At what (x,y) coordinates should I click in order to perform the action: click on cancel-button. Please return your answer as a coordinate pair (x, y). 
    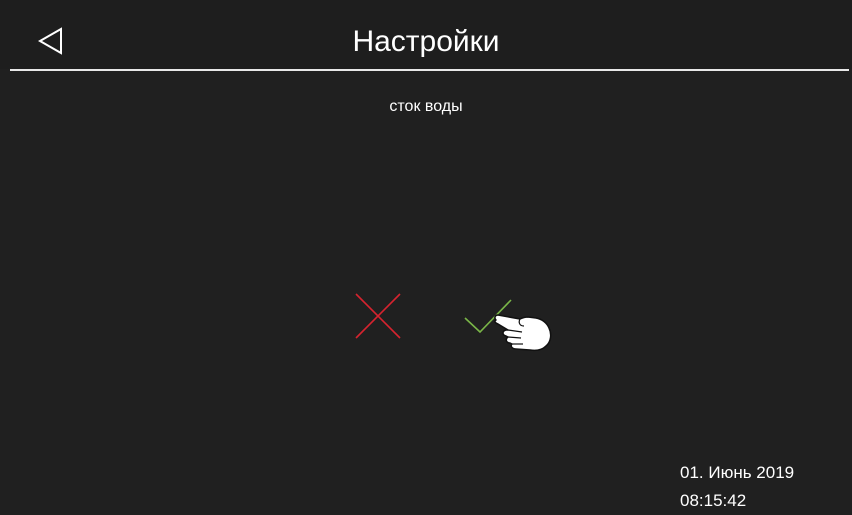
    Looking at the image, I should click on (378, 316).